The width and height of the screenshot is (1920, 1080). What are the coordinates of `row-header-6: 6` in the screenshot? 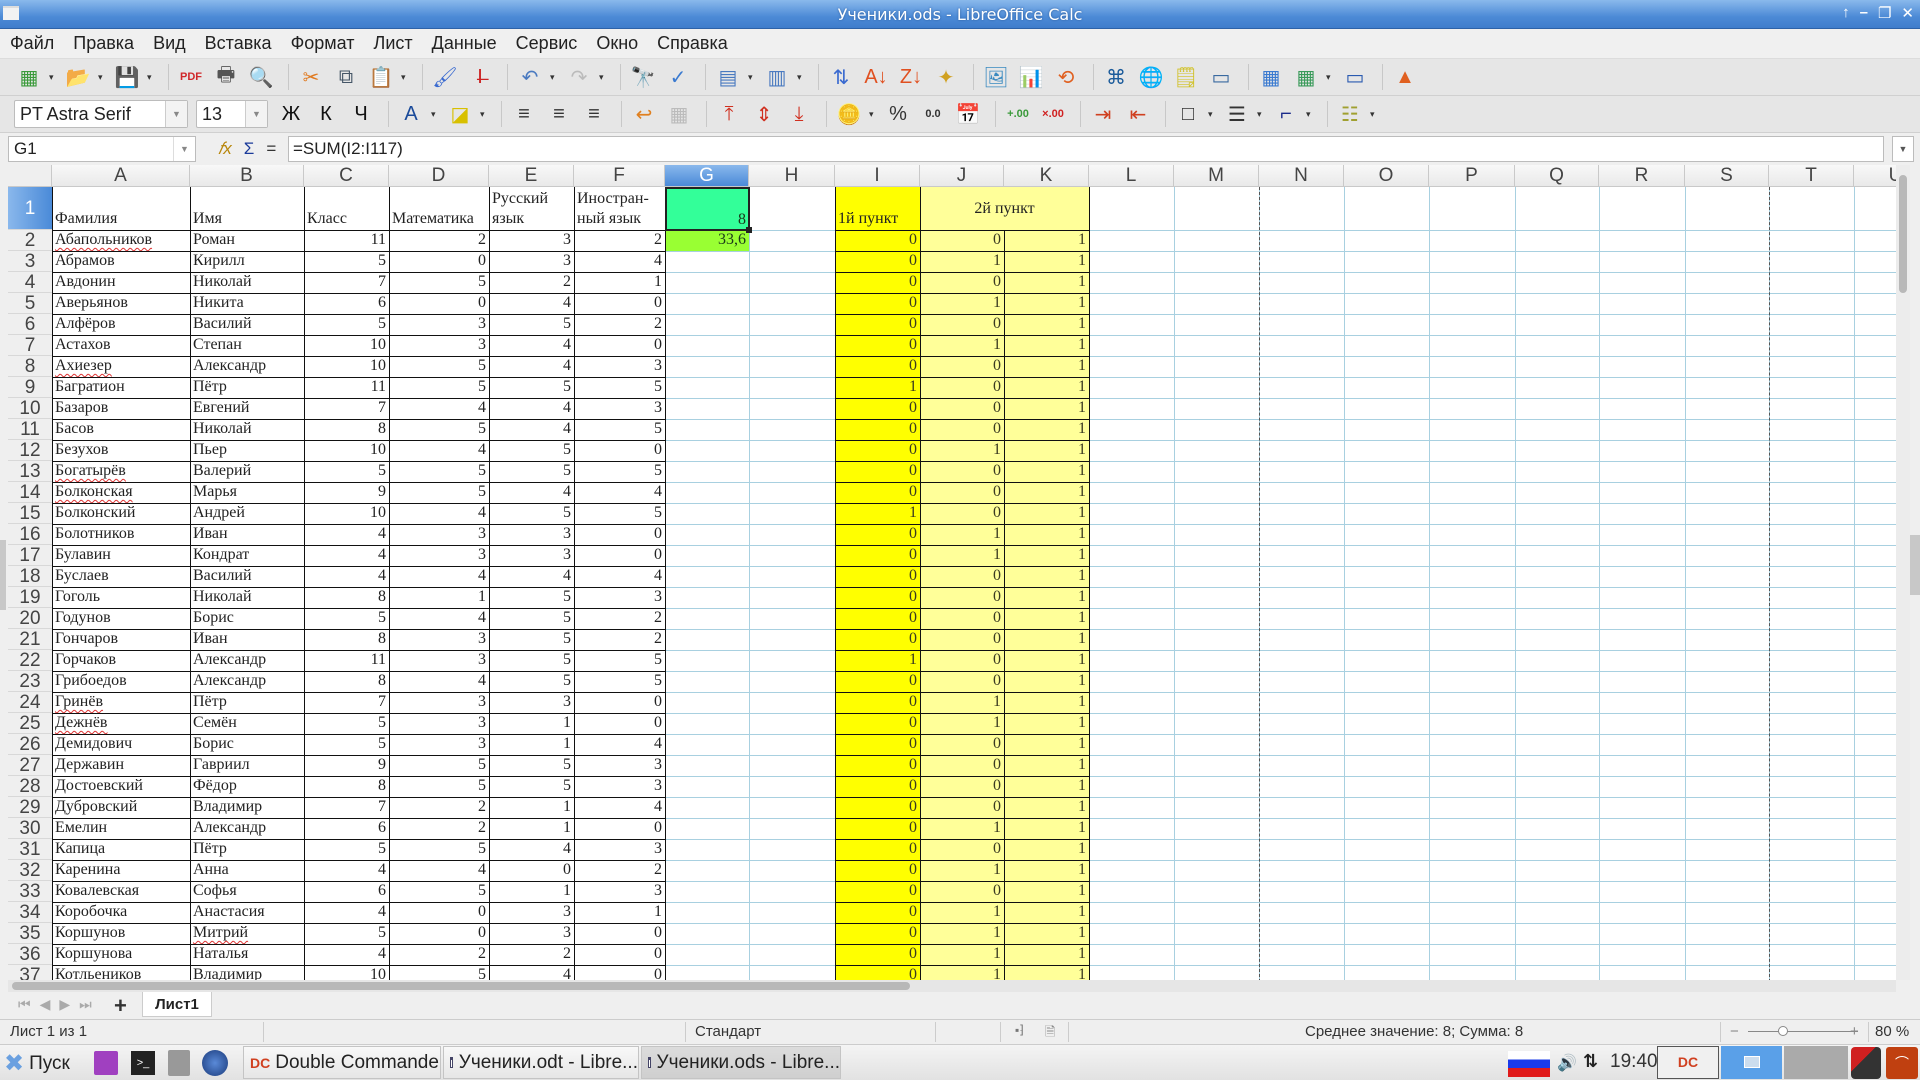 It's located at (30, 324).